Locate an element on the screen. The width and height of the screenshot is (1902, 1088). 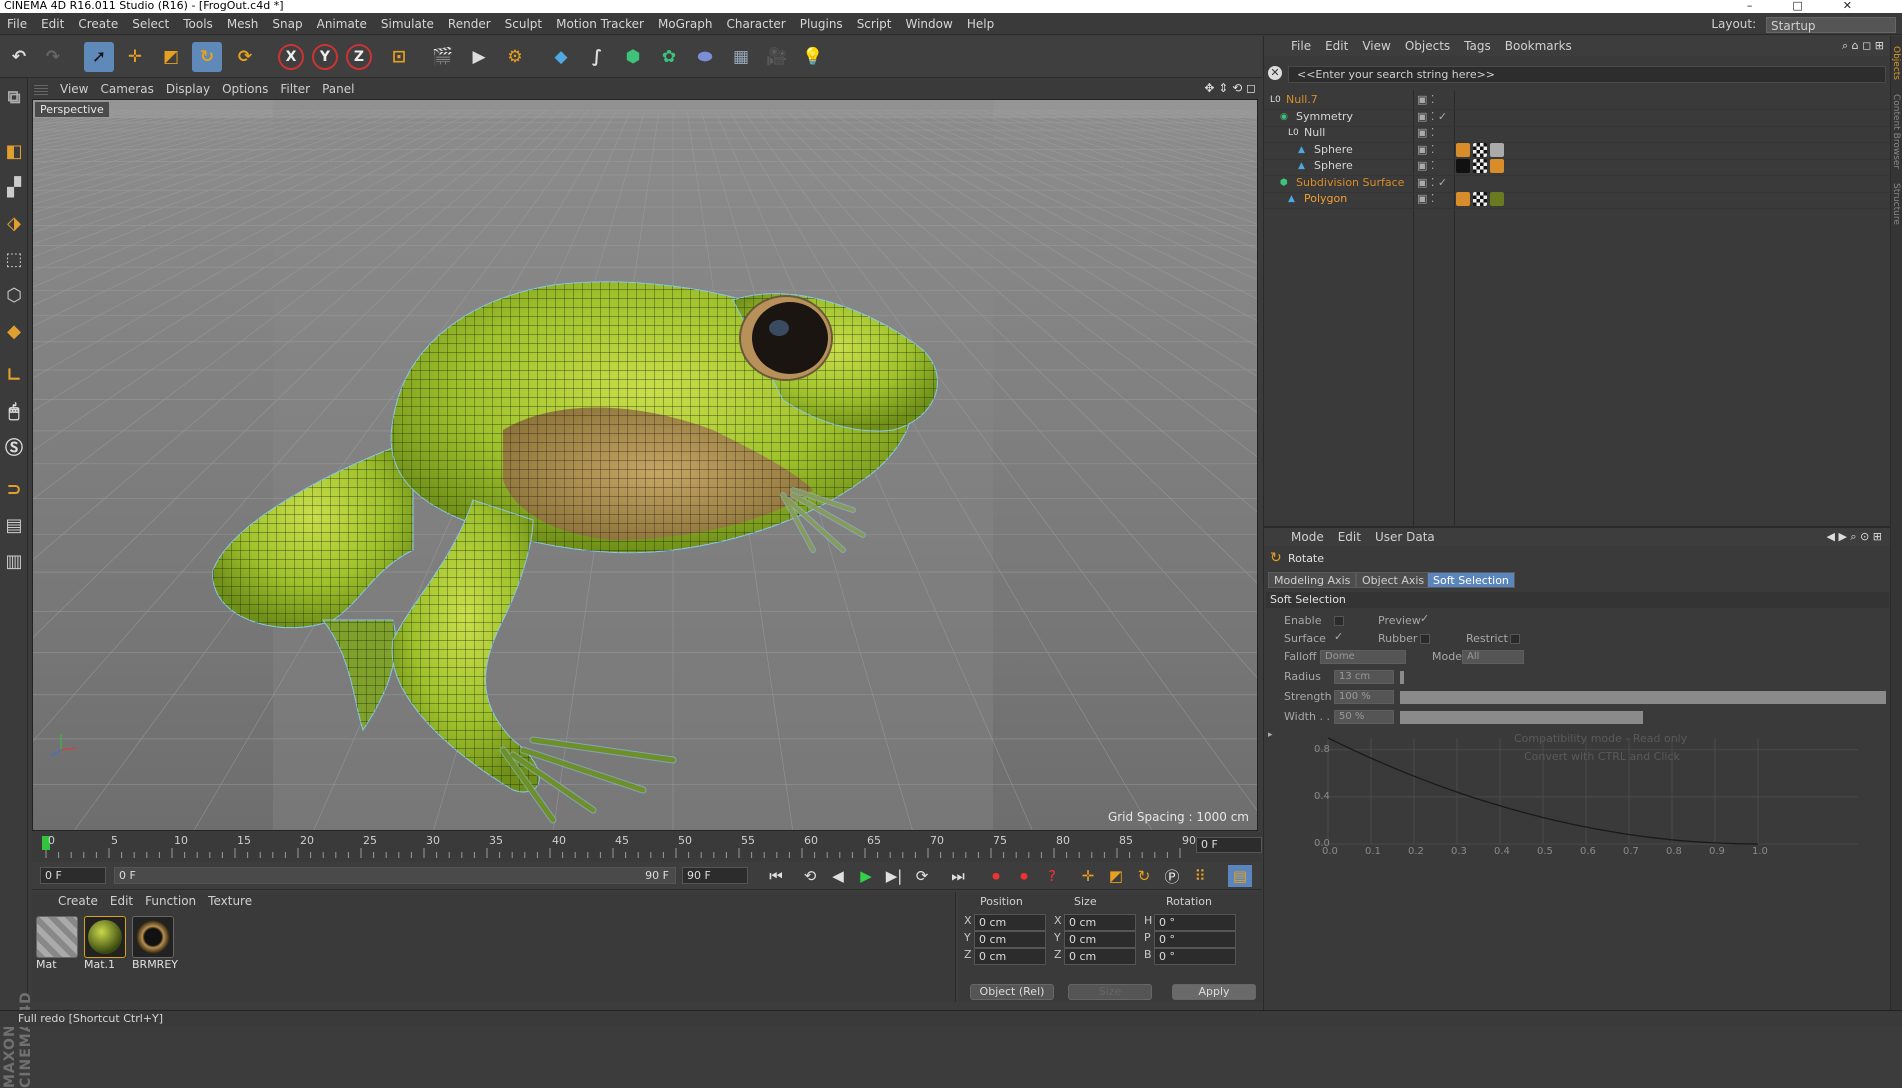
timeline-ruler: 0 5 10 15 20 25 30 35 40 45 50 55 60 65 70 75 80 85 90 0 F is located at coordinates (647, 847).